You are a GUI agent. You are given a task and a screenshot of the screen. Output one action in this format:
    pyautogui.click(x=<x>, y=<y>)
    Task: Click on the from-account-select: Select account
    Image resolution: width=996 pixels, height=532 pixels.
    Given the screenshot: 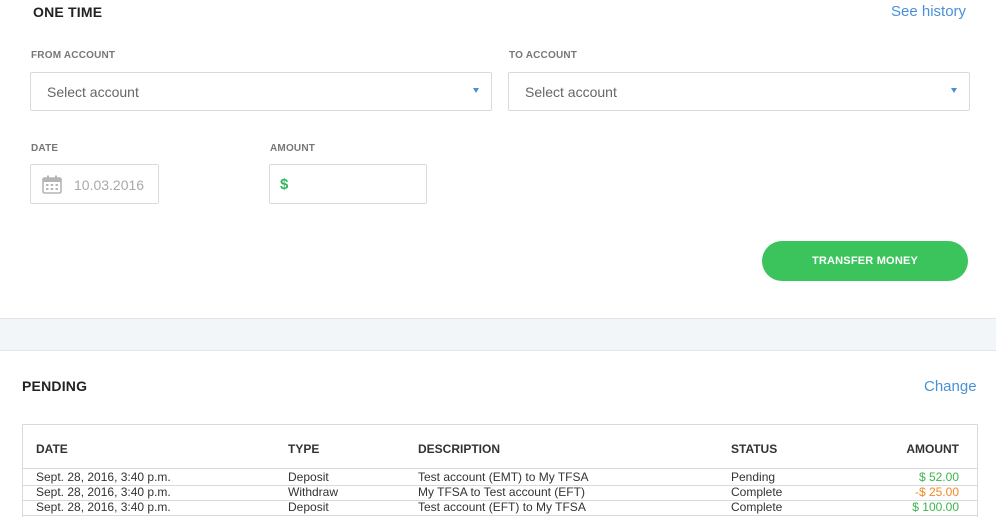 What is the action you would take?
    pyautogui.click(x=261, y=91)
    